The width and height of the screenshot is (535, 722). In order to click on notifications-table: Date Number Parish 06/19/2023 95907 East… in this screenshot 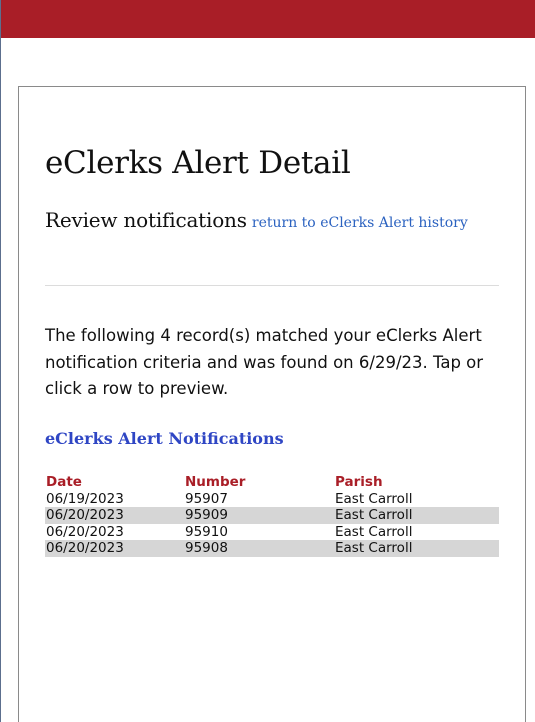, I will do `click(272, 515)`.